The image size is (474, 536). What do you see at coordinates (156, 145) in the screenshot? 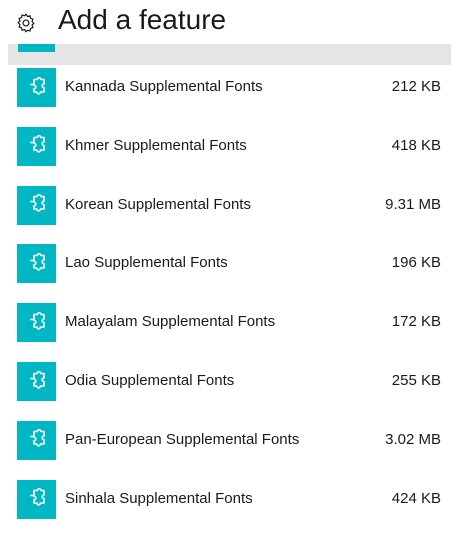
I see `feature-name: Khmer Supplemental Fonts` at bounding box center [156, 145].